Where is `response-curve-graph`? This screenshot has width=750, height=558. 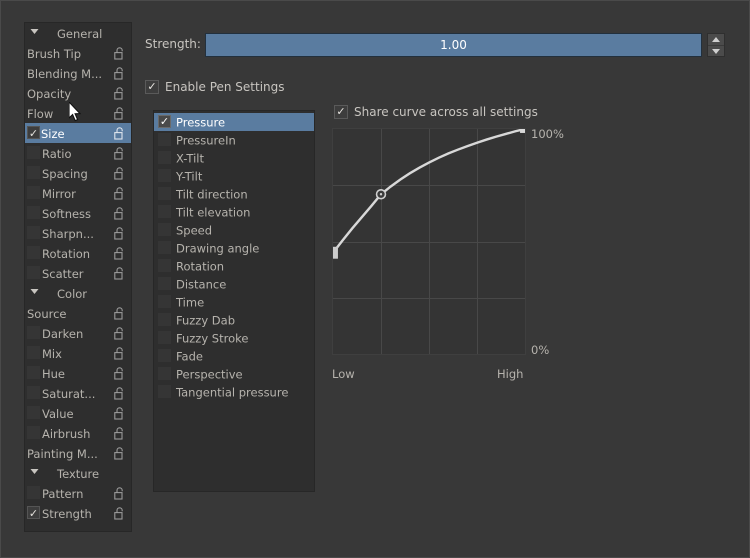
response-curve-graph is located at coordinates (429, 241).